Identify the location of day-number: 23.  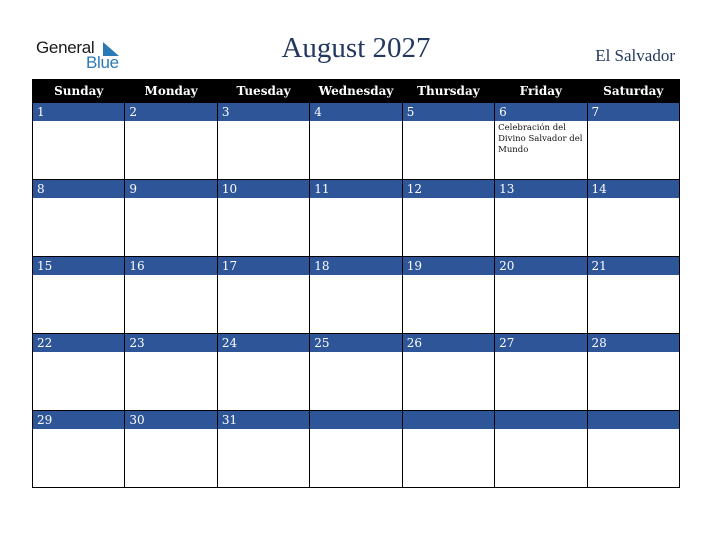
(171, 343).